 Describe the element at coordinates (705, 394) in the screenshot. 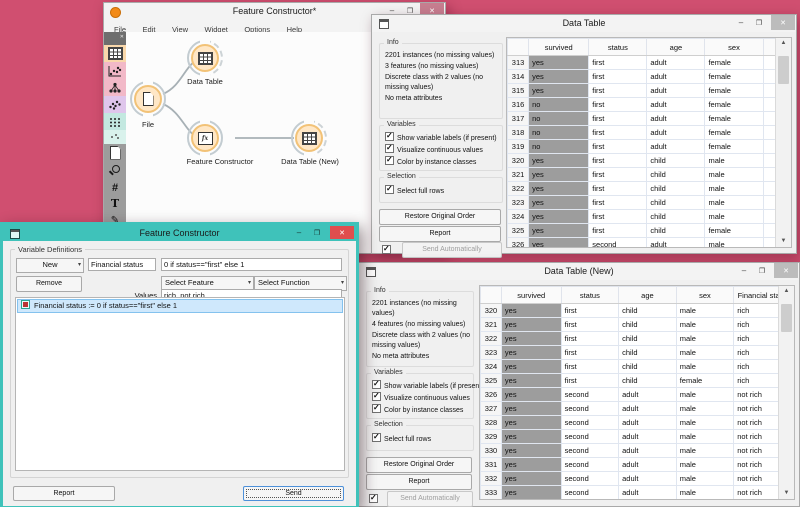

I see `table-cell: male` at that location.